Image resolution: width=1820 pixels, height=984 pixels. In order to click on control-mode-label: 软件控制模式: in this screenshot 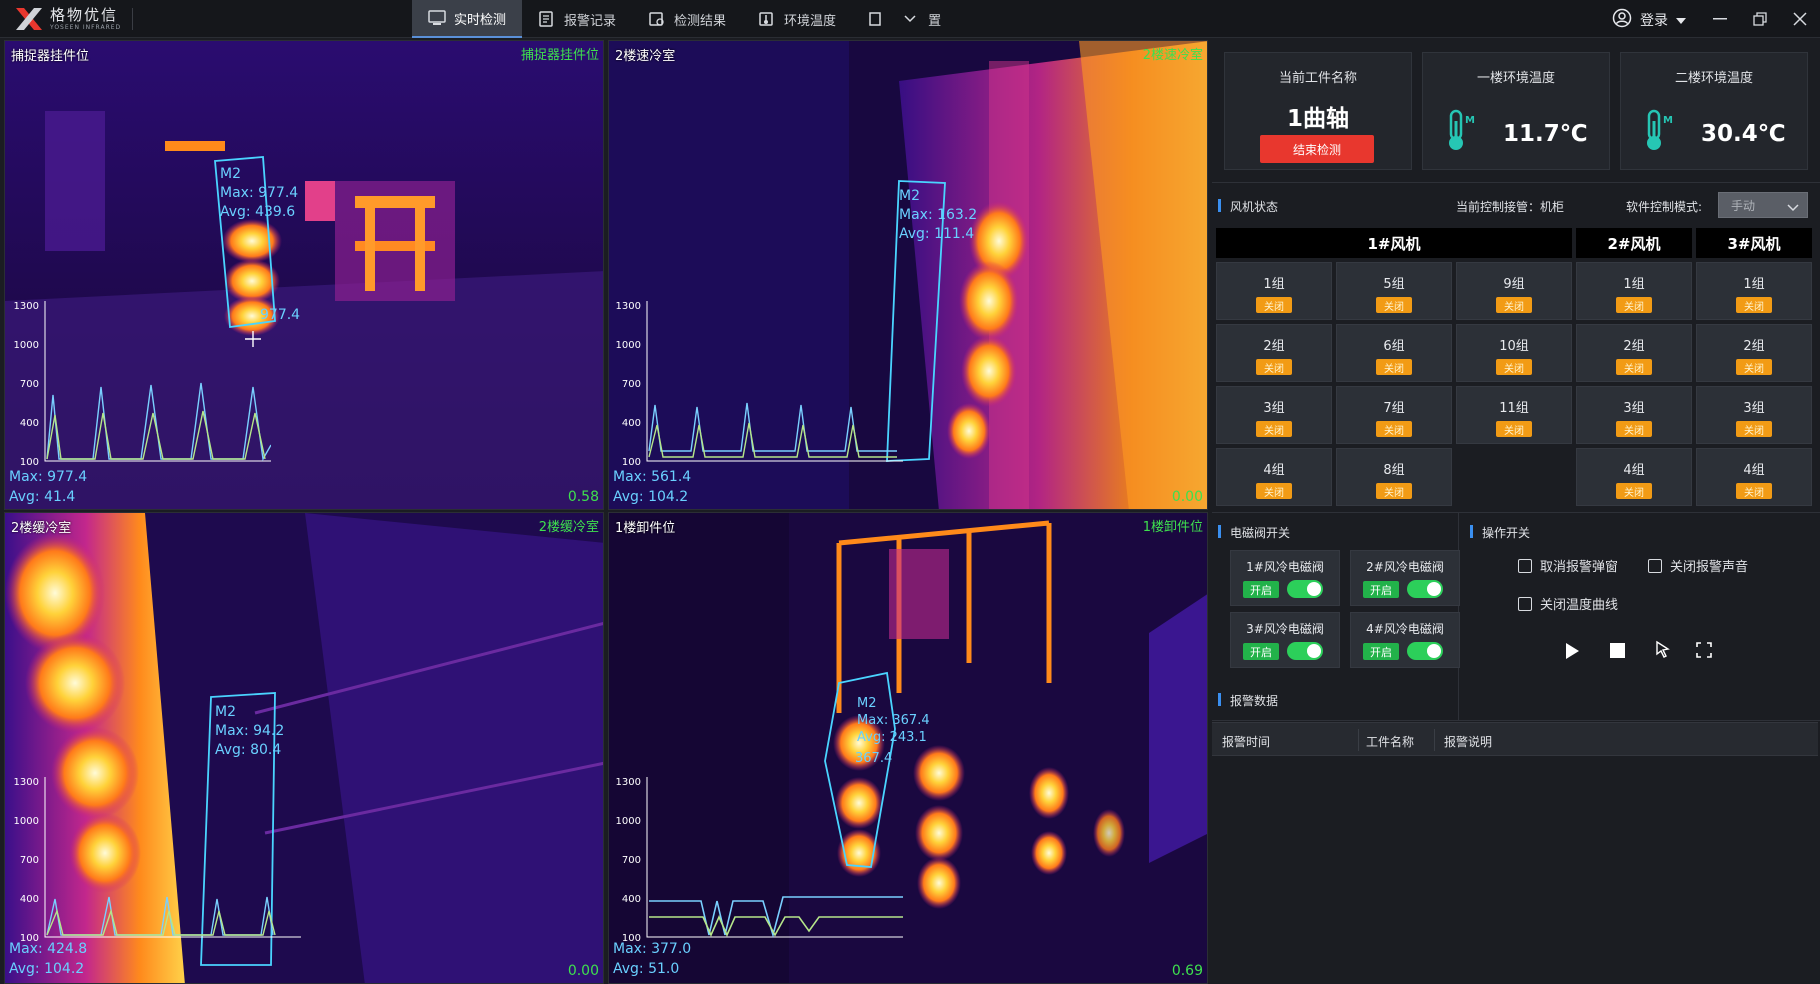, I will do `click(1664, 207)`.